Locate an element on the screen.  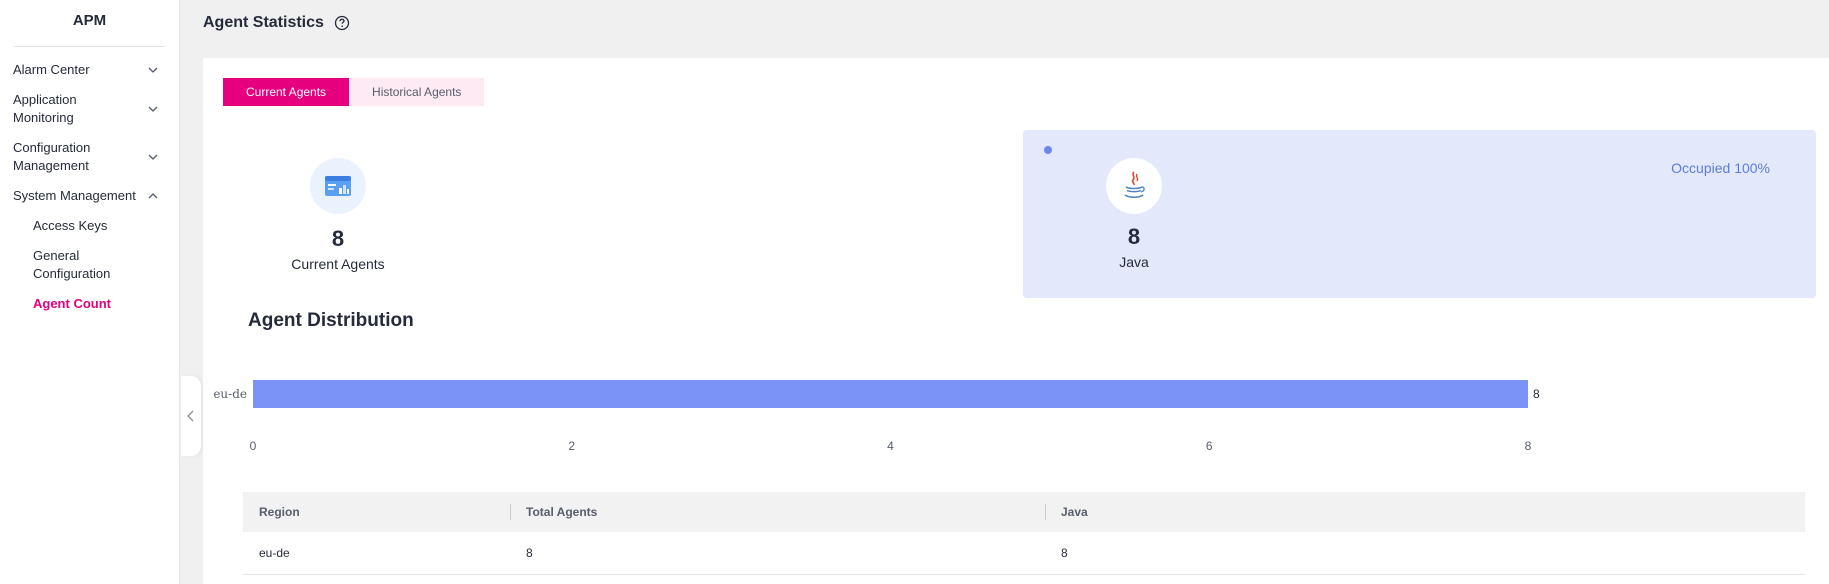
data-label: 8 is located at coordinates (1536, 394).